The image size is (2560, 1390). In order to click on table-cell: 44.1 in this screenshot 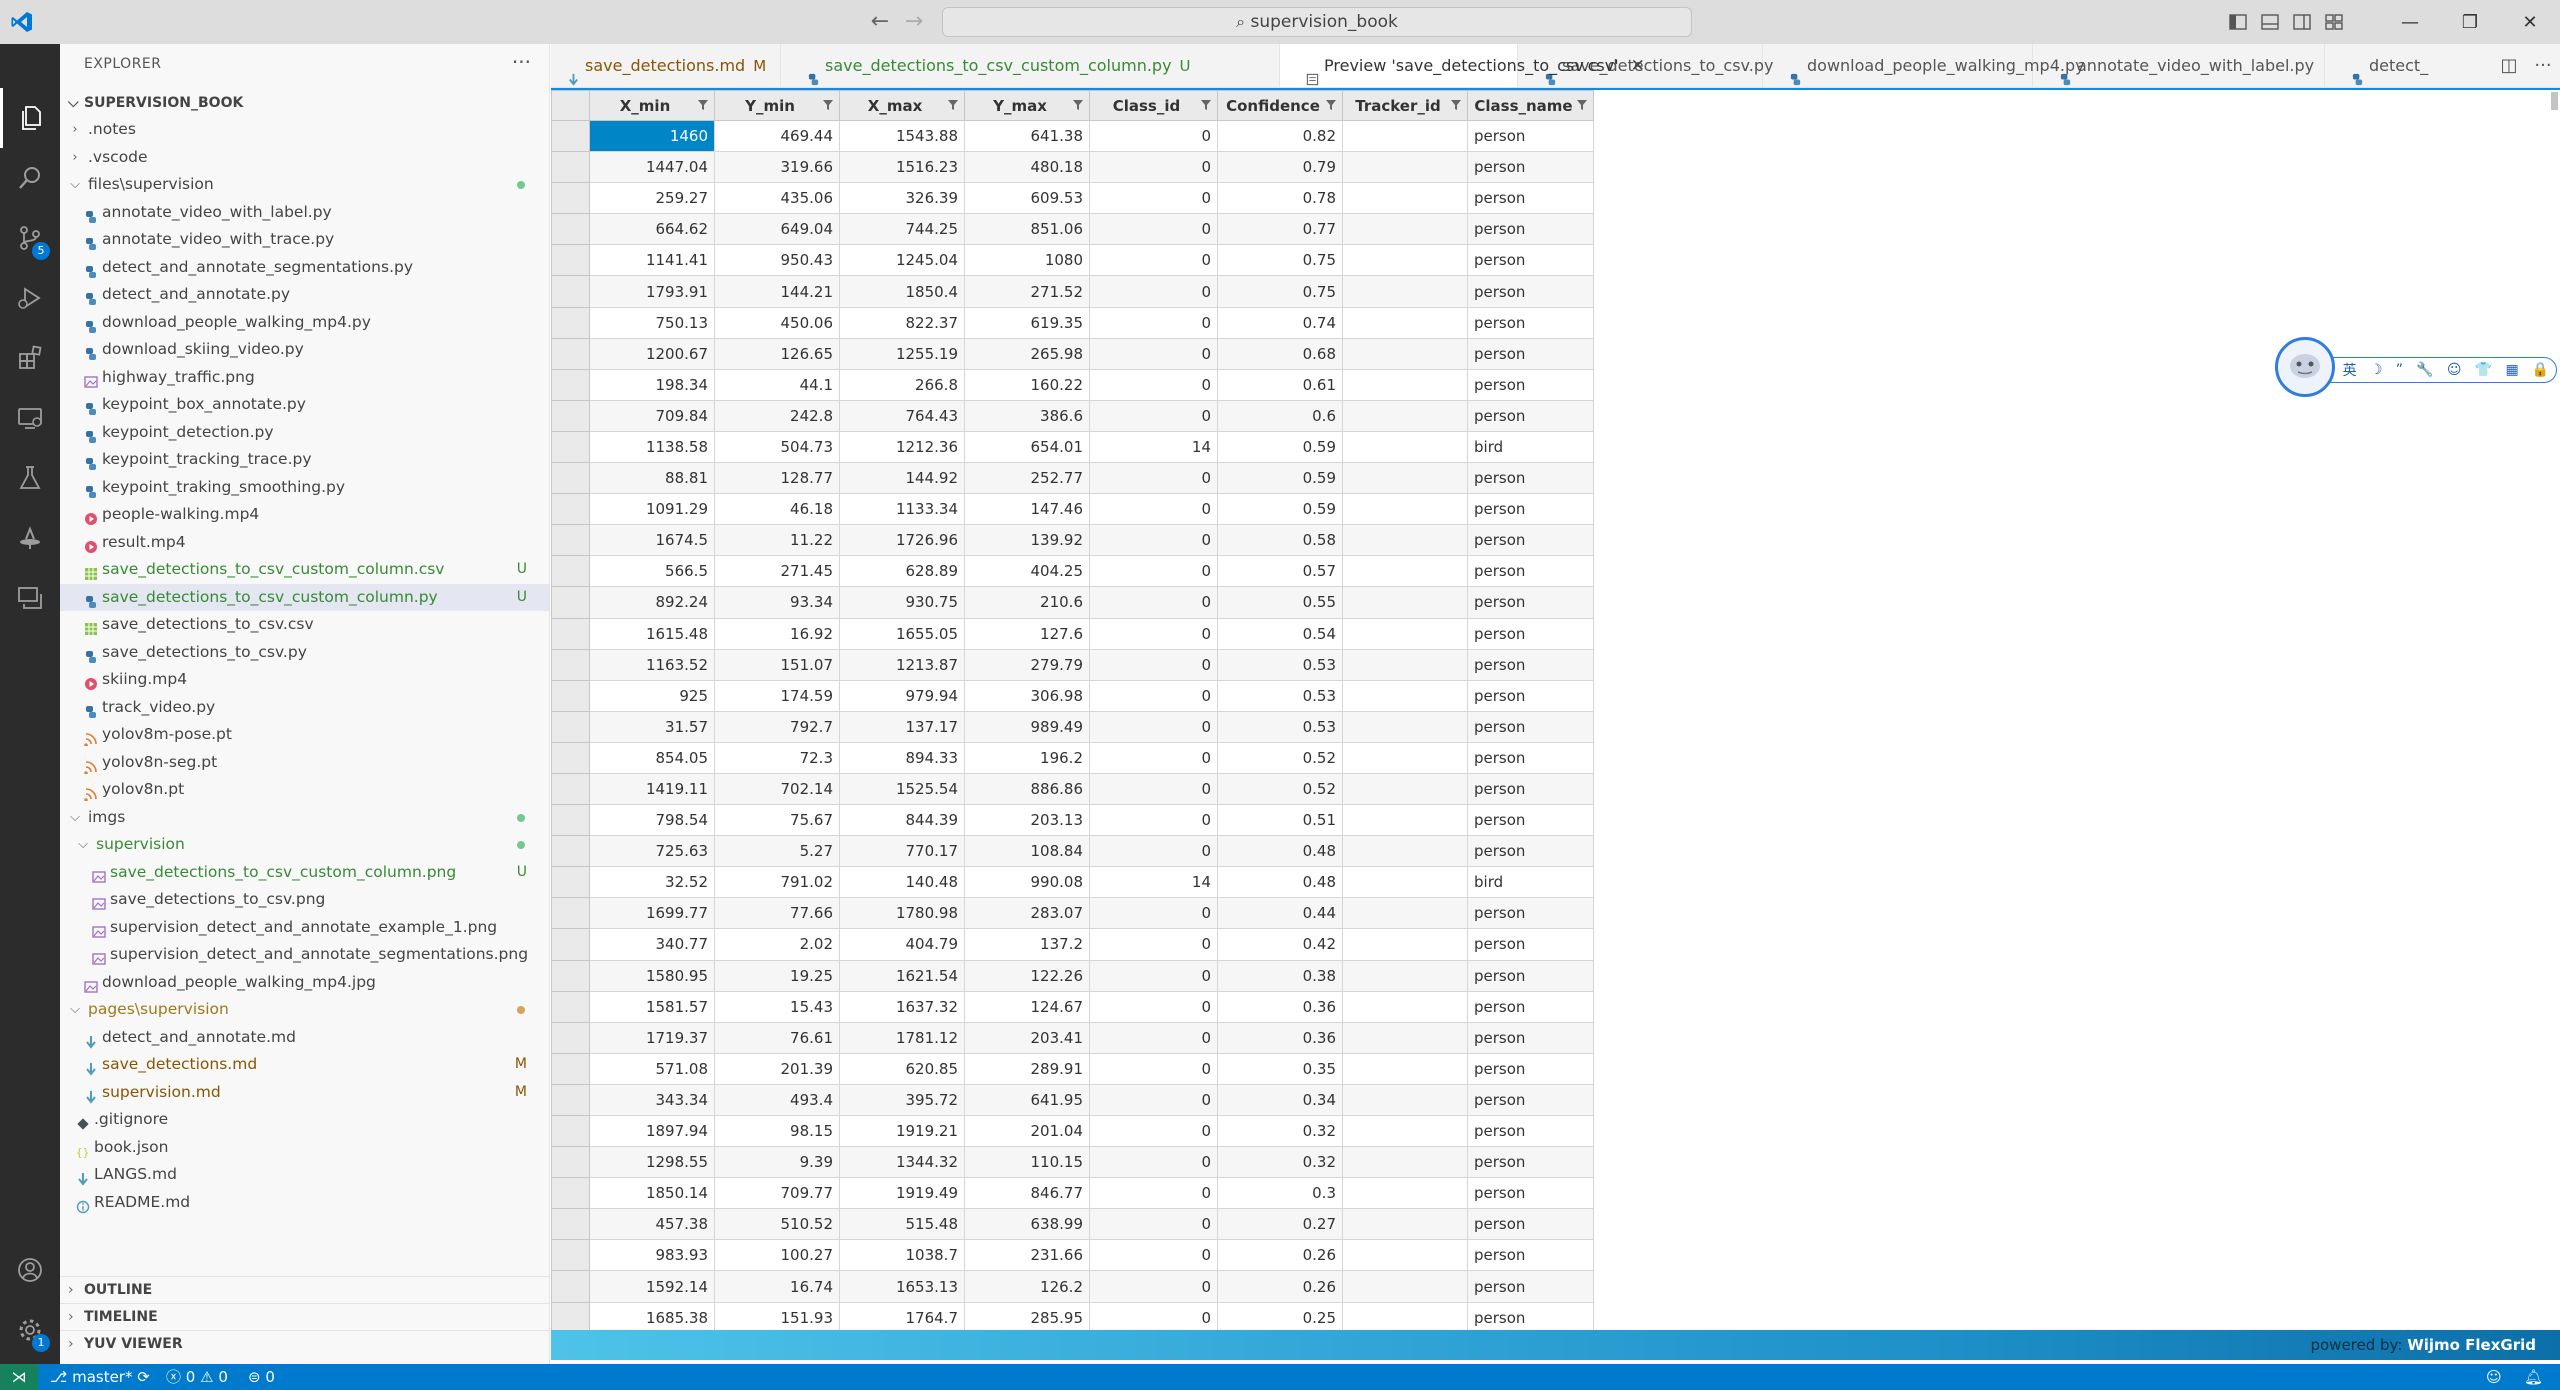, I will do `click(777, 384)`.